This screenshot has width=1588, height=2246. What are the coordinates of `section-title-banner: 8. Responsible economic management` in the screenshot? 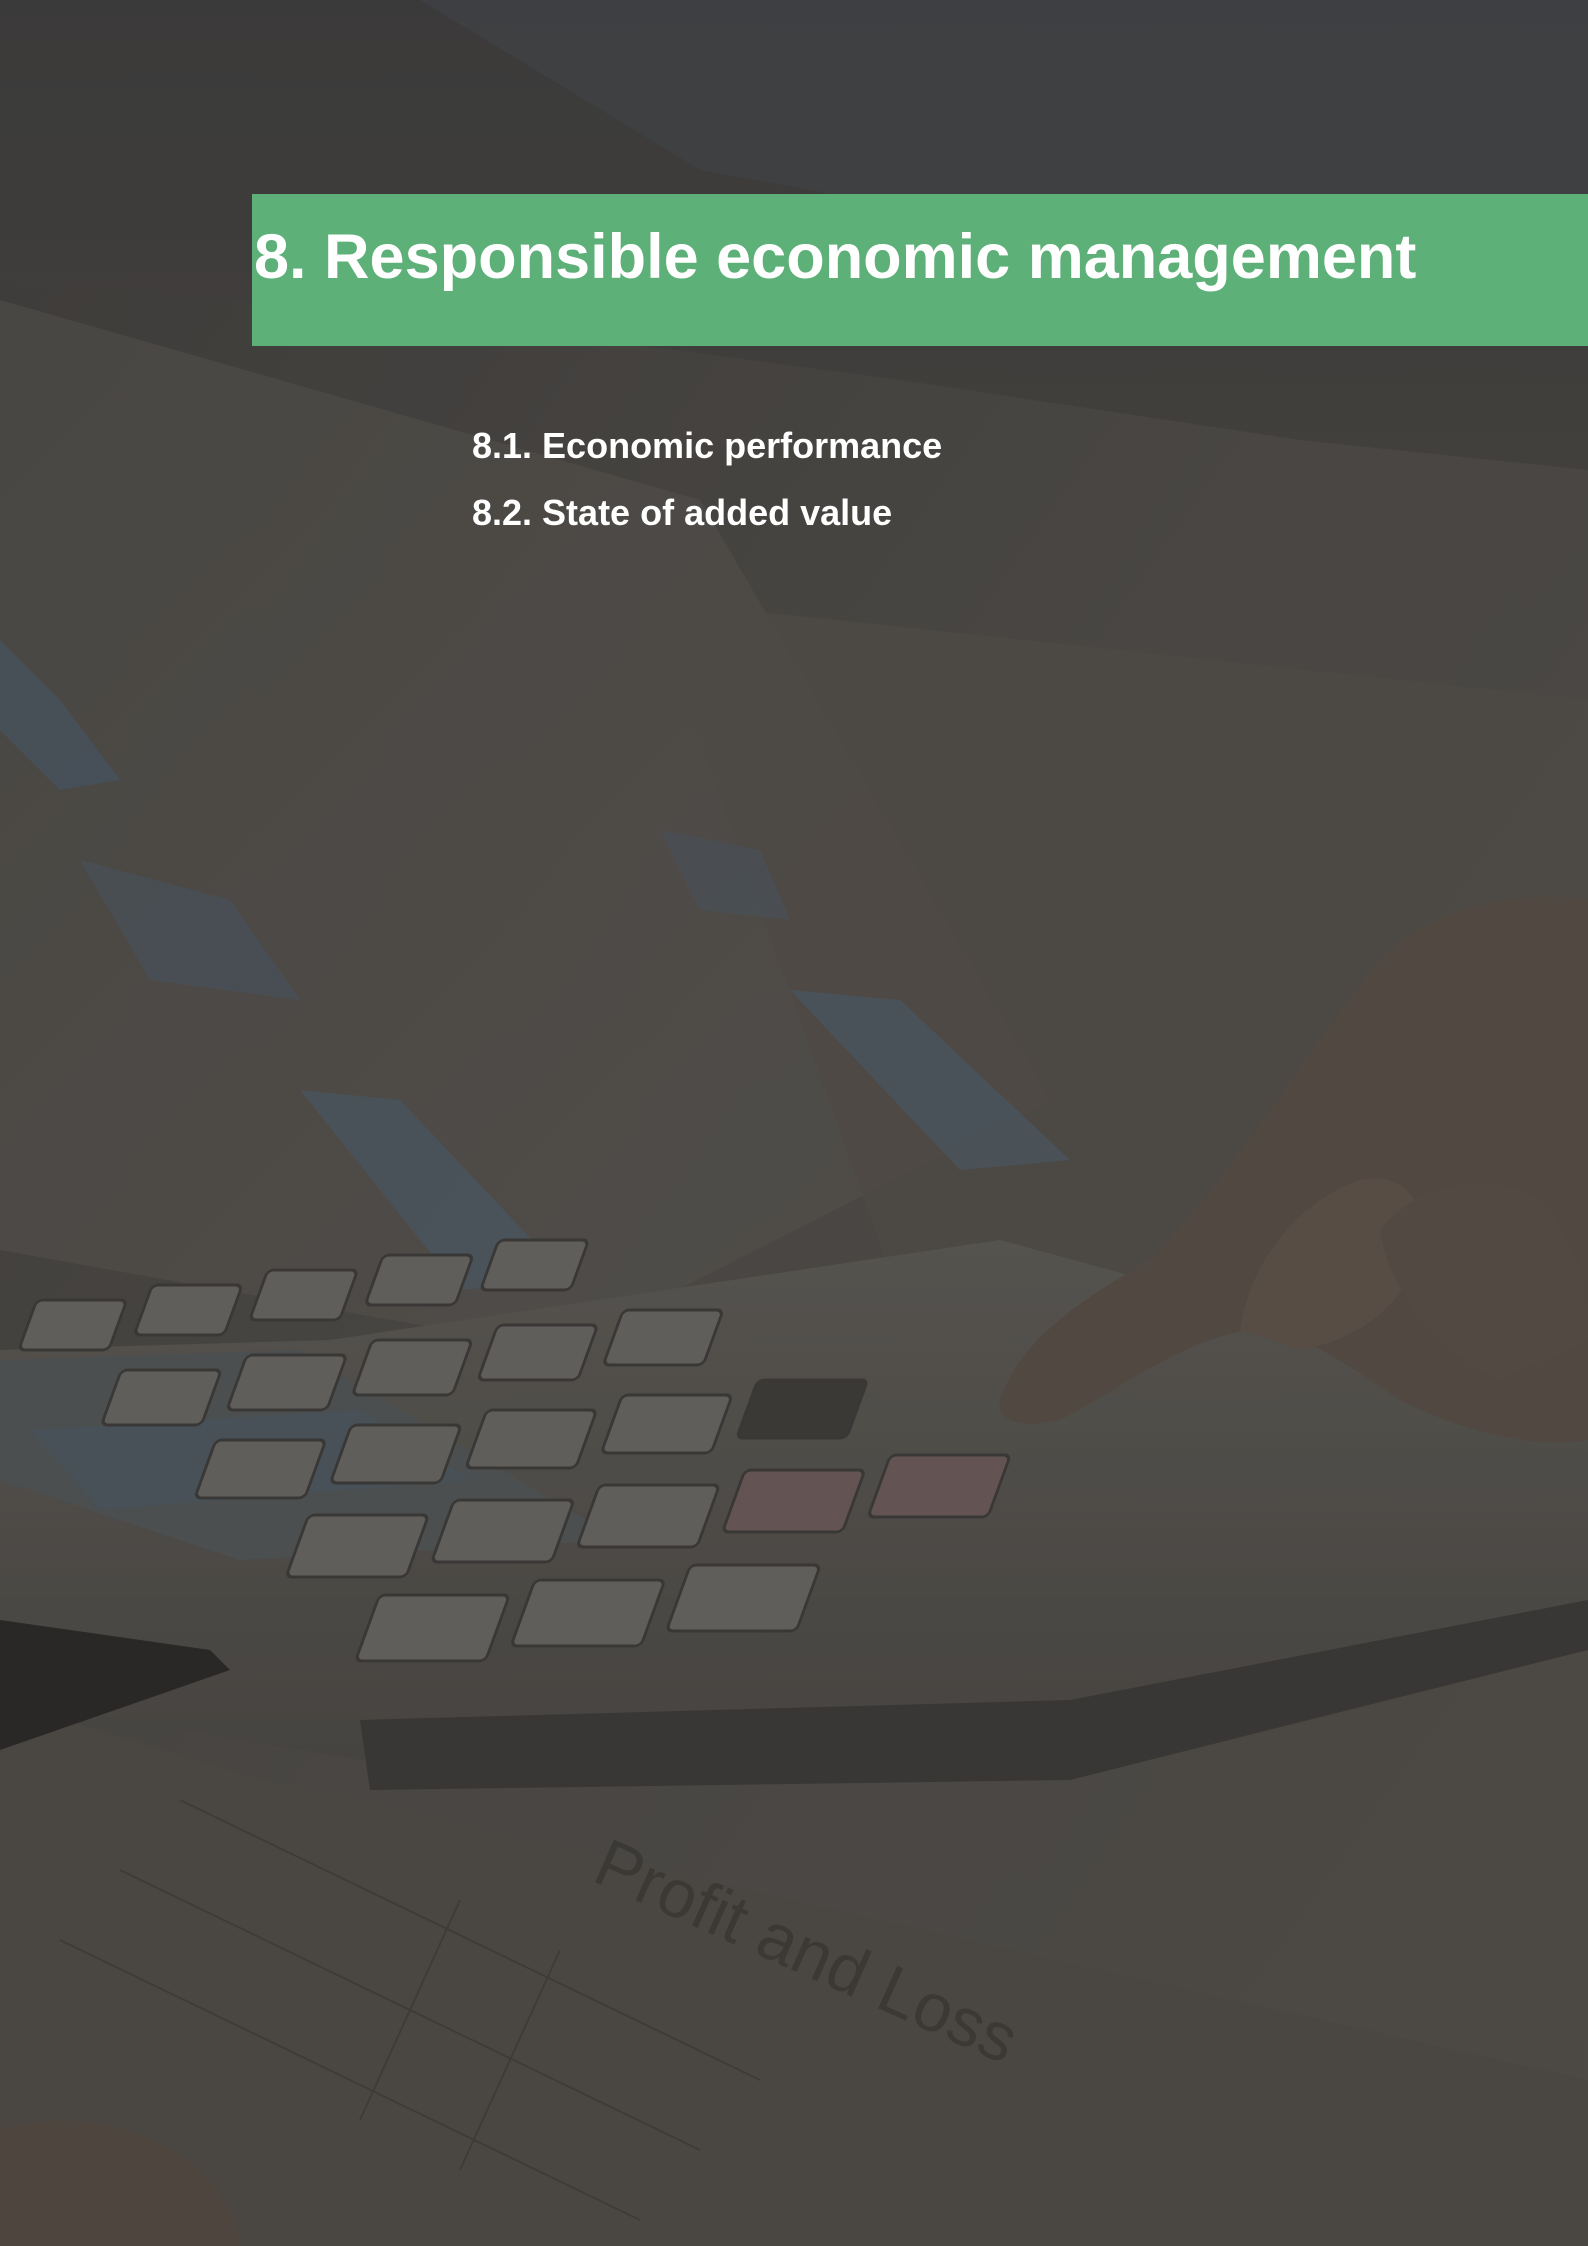 It's located at (920, 270).